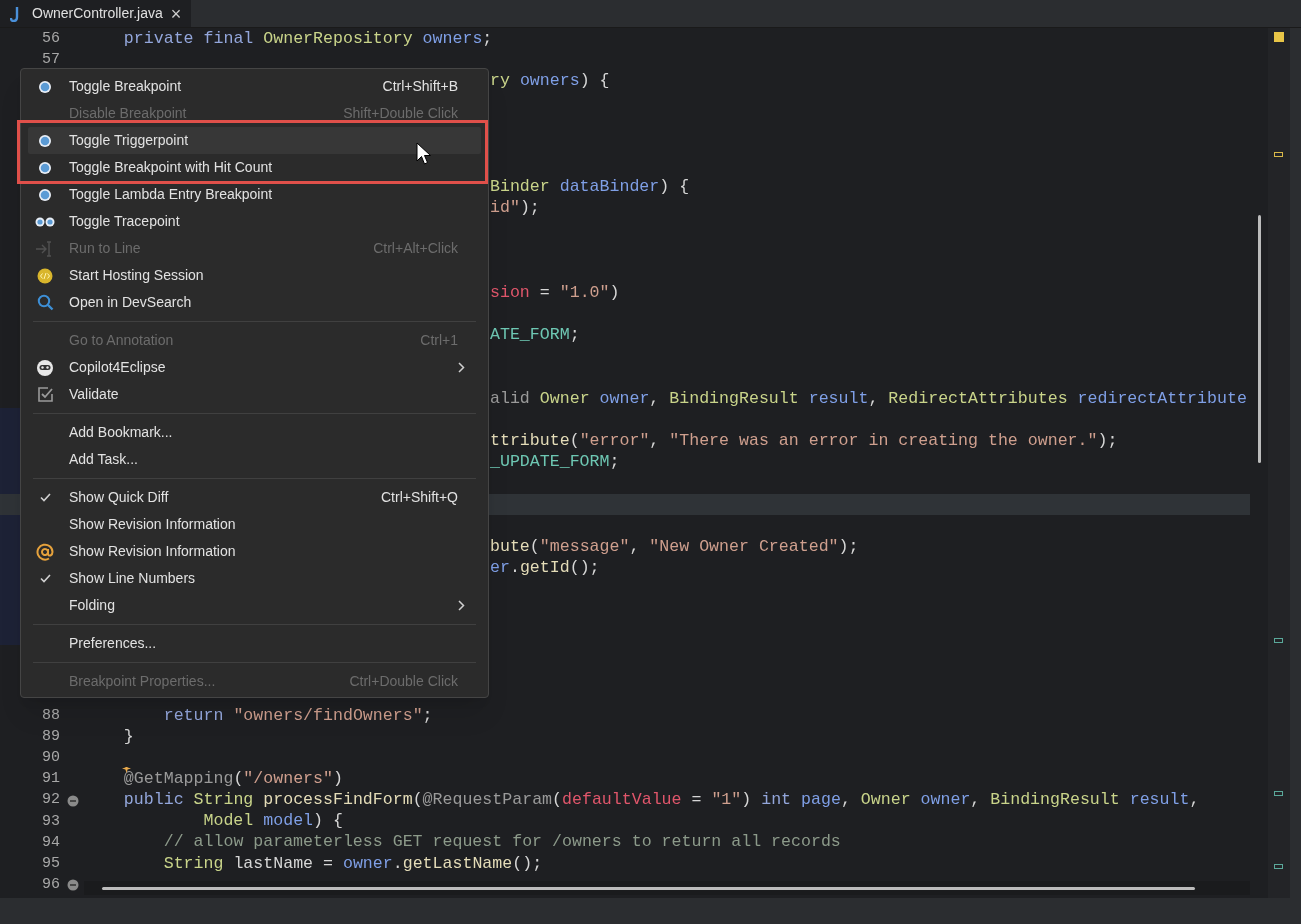 This screenshot has width=1301, height=924. Describe the element at coordinates (298, 715) in the screenshot. I see `code-line: return "owners/findOwners";` at that location.